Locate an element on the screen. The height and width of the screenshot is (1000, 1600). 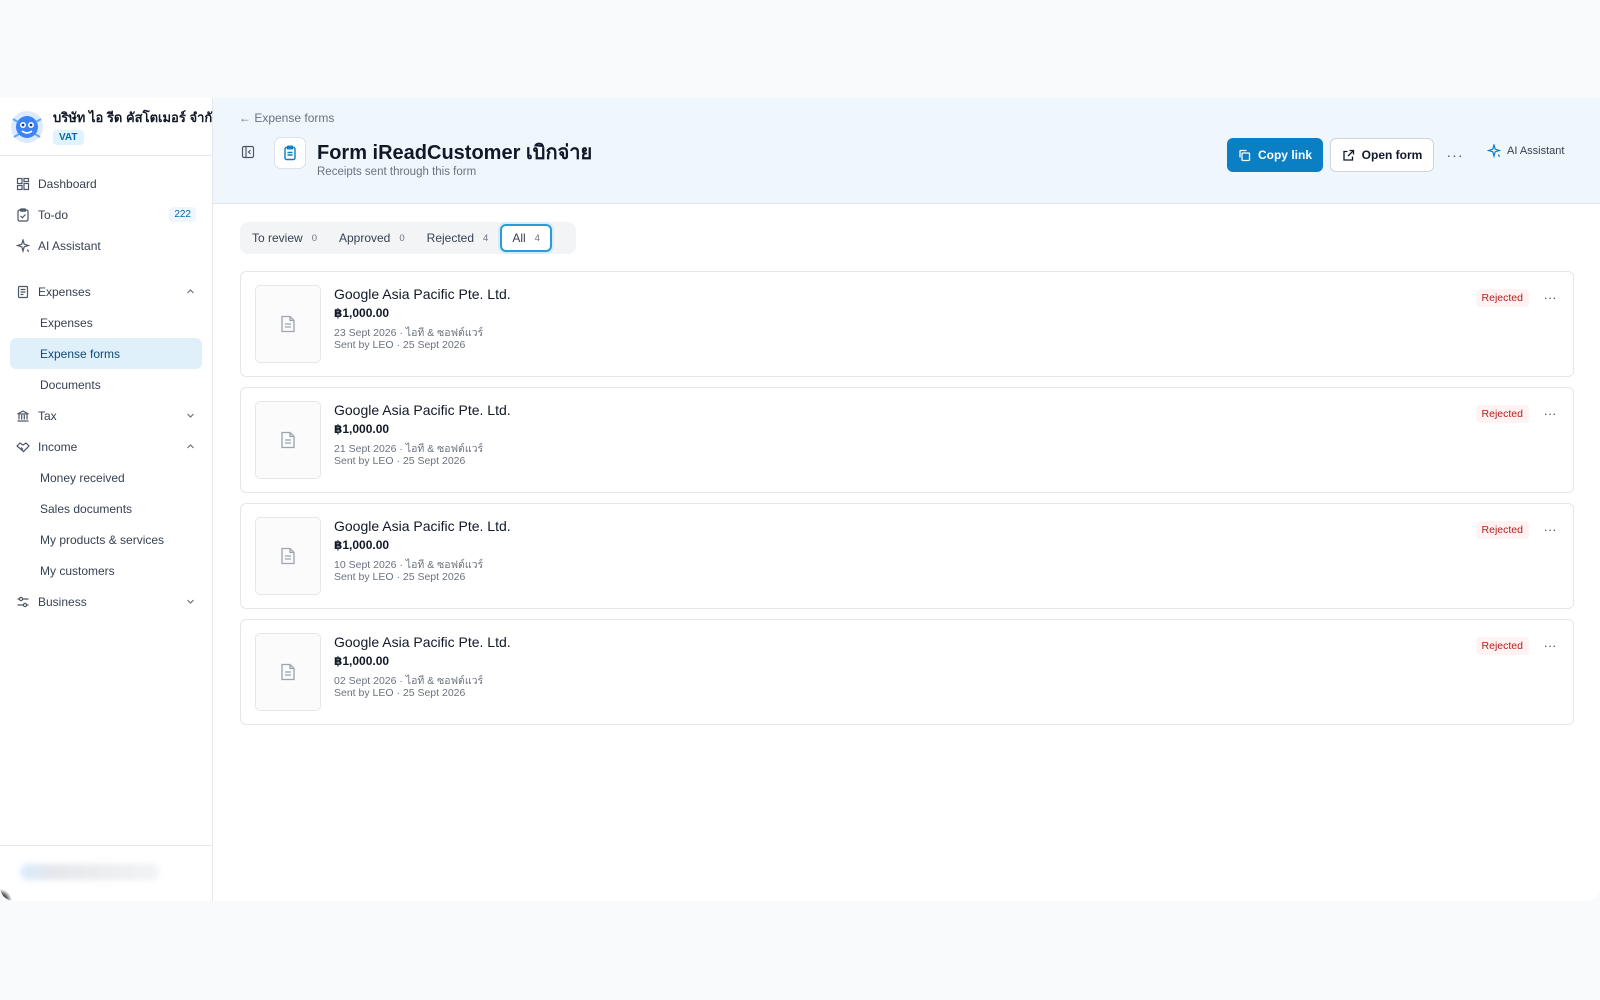
sidebar-item-label: AI Assistant is located at coordinates (69, 245).